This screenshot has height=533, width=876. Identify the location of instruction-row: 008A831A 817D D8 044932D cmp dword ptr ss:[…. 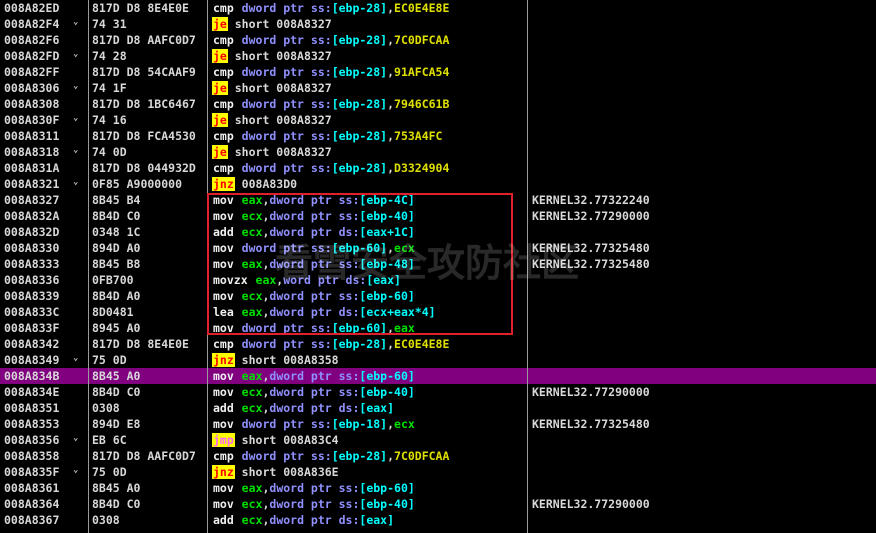
(438, 168).